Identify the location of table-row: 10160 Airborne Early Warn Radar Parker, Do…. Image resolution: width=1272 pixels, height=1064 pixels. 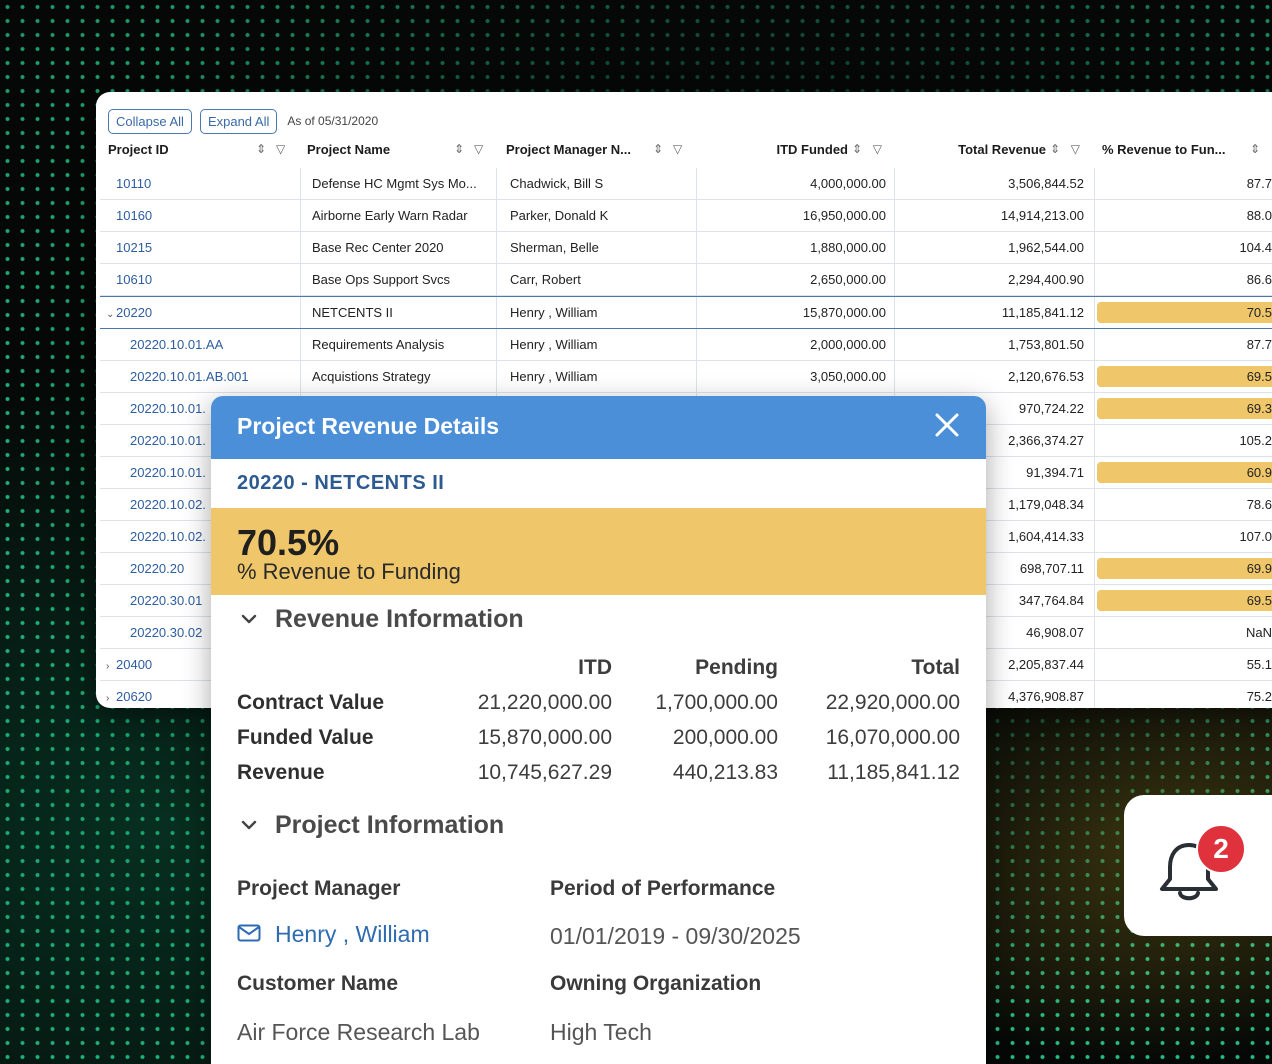
(686, 216).